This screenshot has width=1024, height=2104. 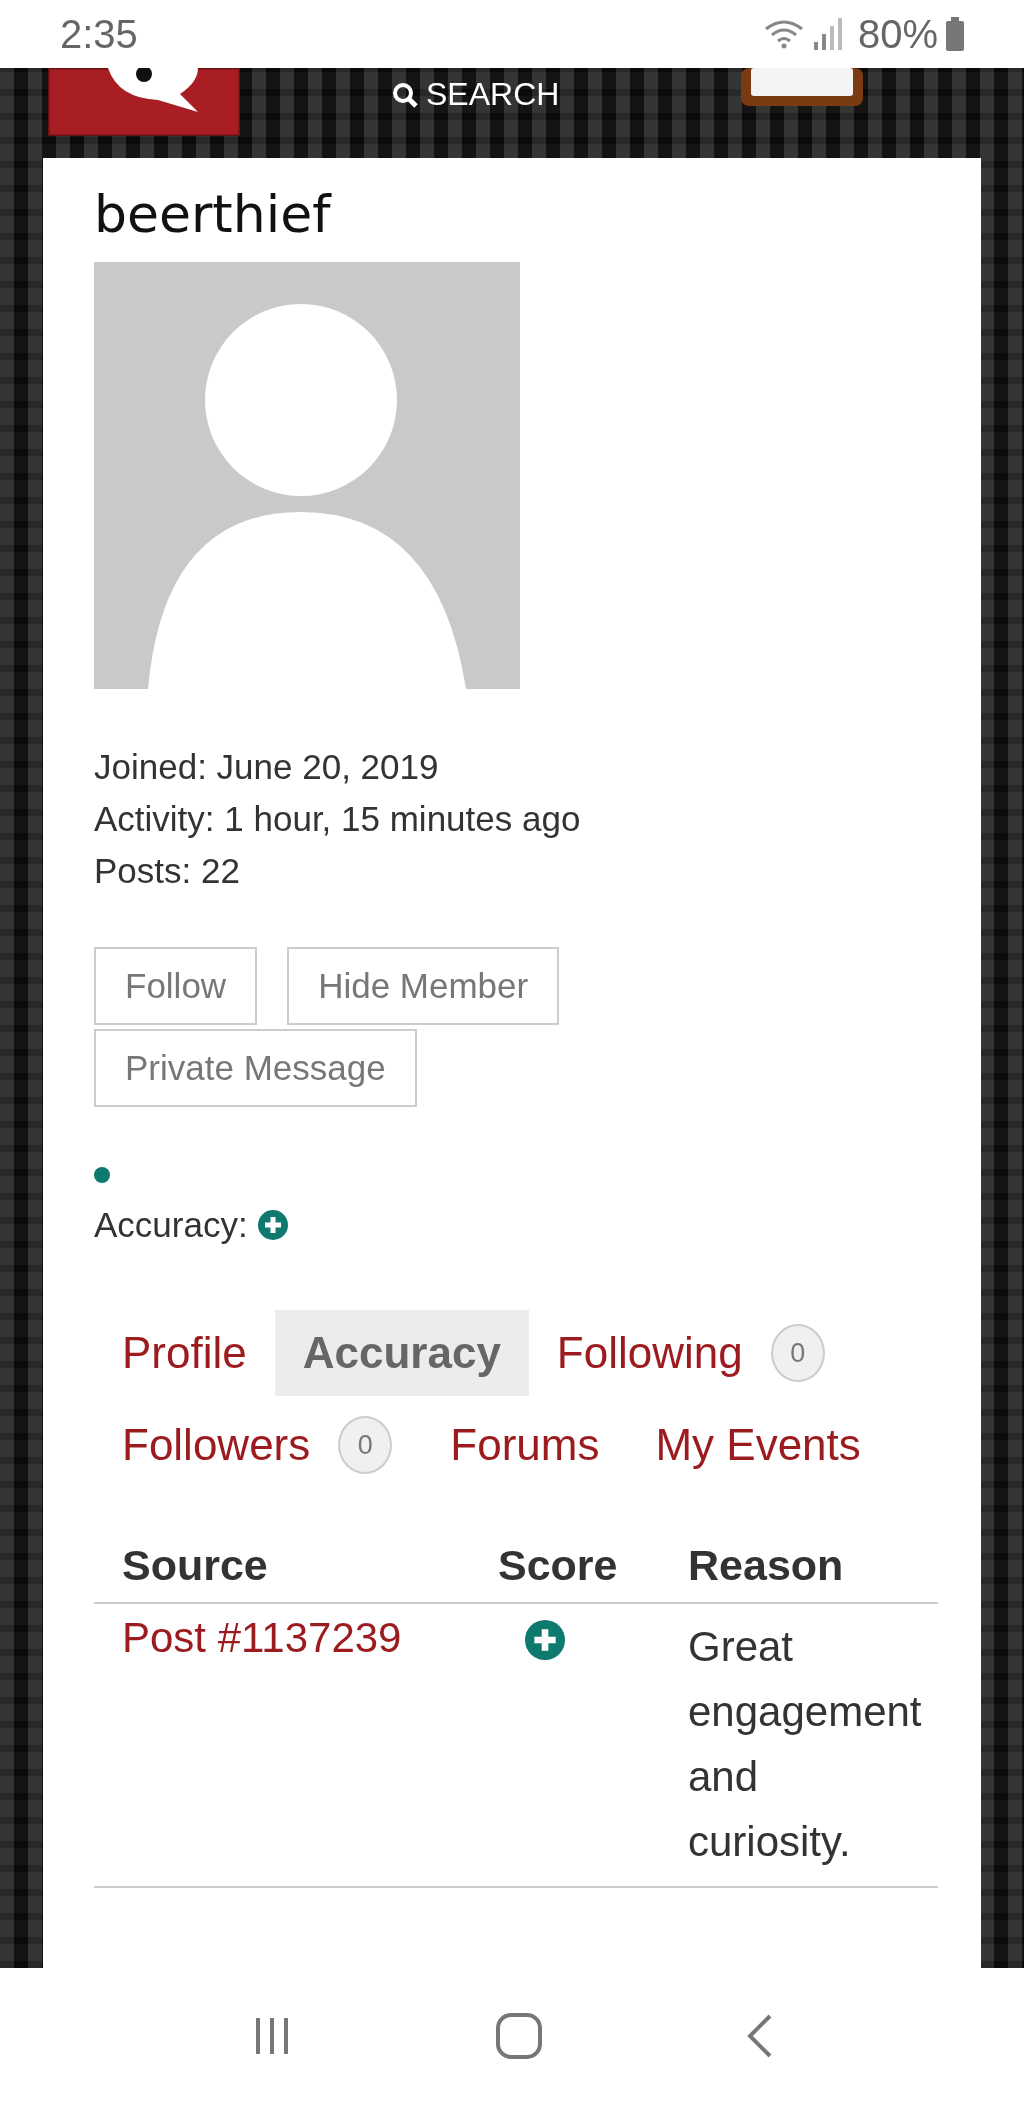 What do you see at coordinates (195, 1566) in the screenshot?
I see `column-header: Source` at bounding box center [195, 1566].